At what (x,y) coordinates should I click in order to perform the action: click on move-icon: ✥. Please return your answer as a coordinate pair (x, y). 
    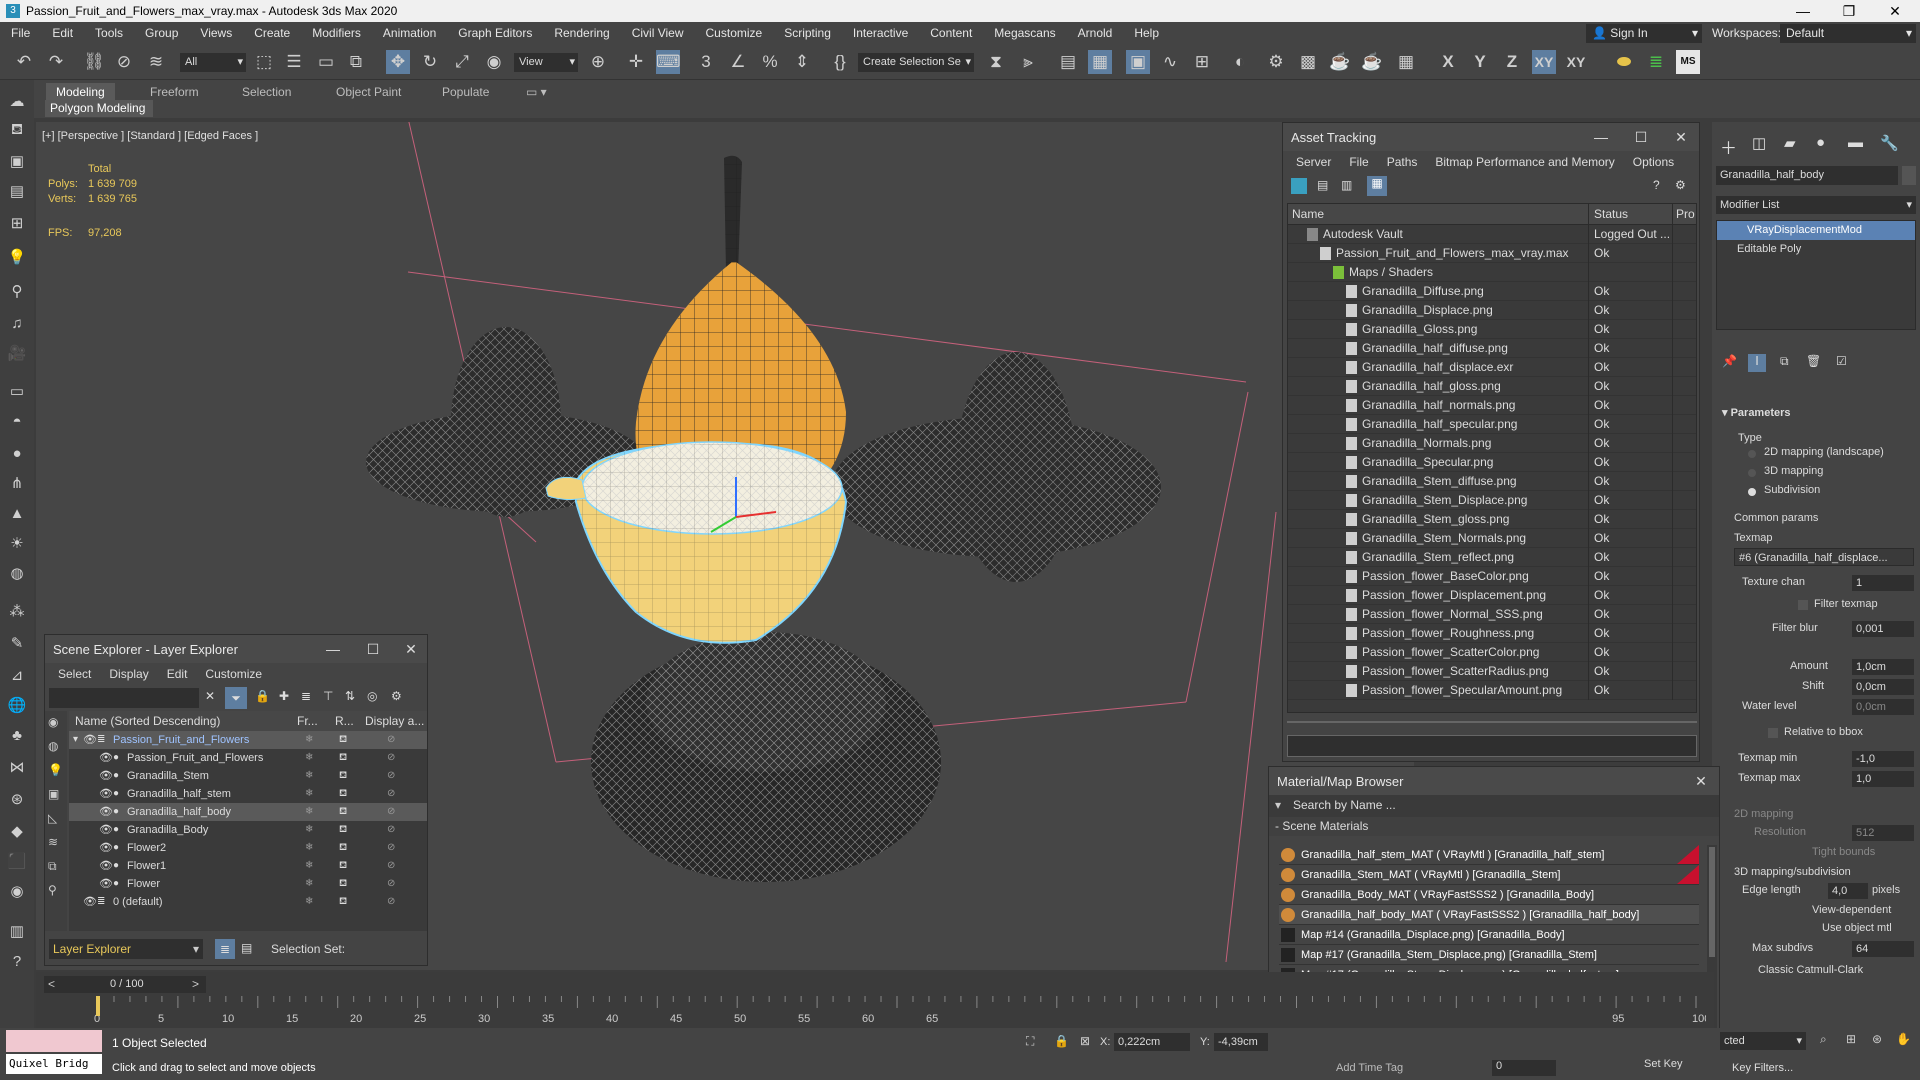
    Looking at the image, I should click on (398, 62).